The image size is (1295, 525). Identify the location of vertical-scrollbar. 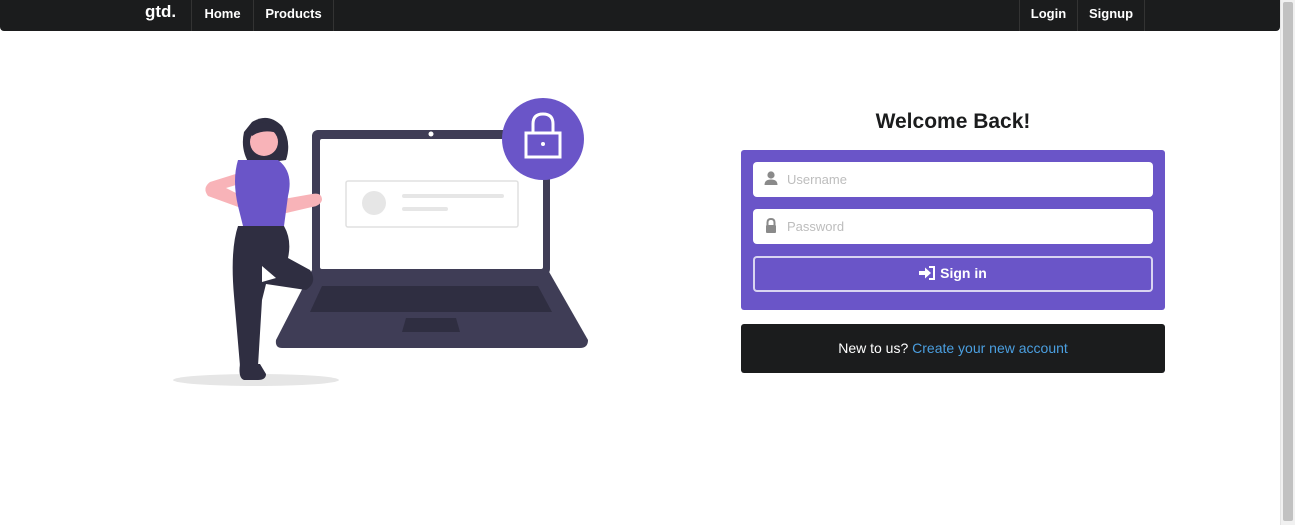
(1287, 262).